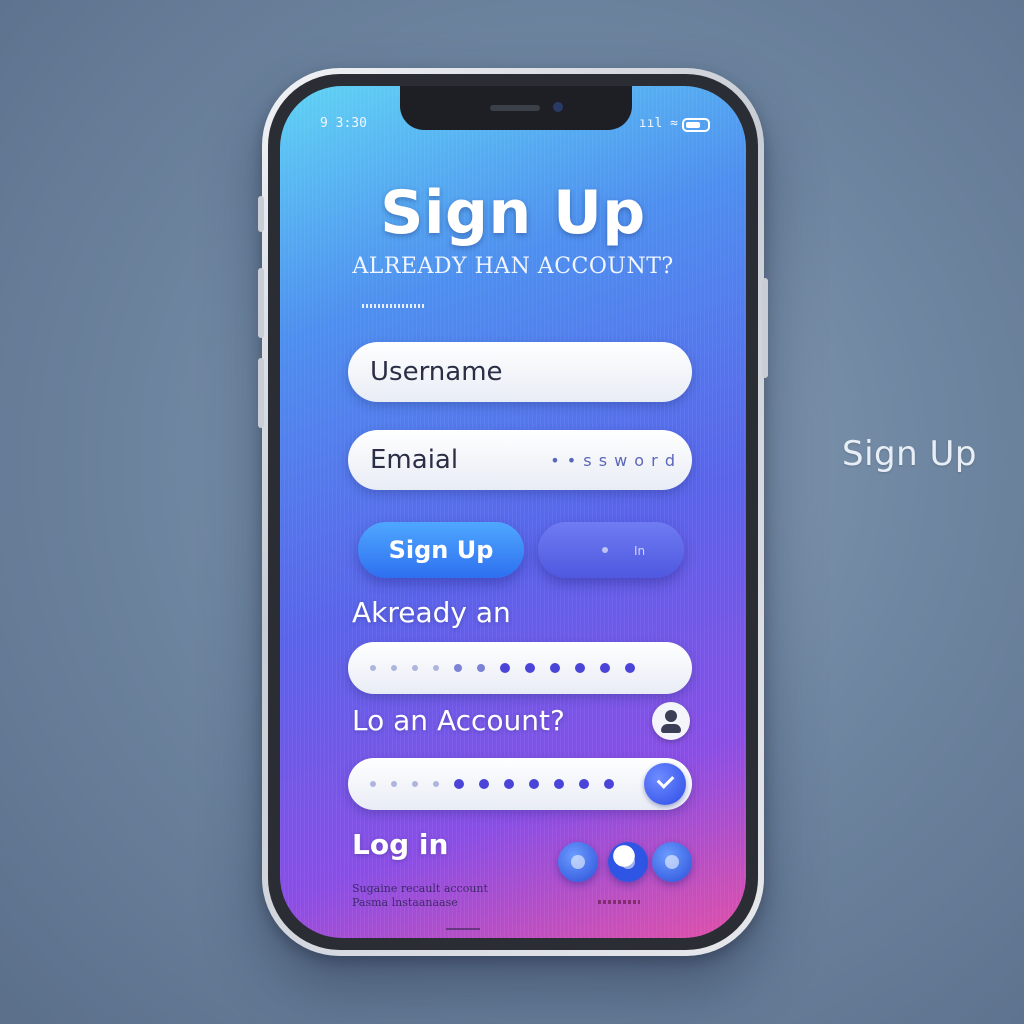 This screenshot has height=1024, width=1024. Describe the element at coordinates (393, 306) in the screenshot. I see `decorative-rule` at that location.